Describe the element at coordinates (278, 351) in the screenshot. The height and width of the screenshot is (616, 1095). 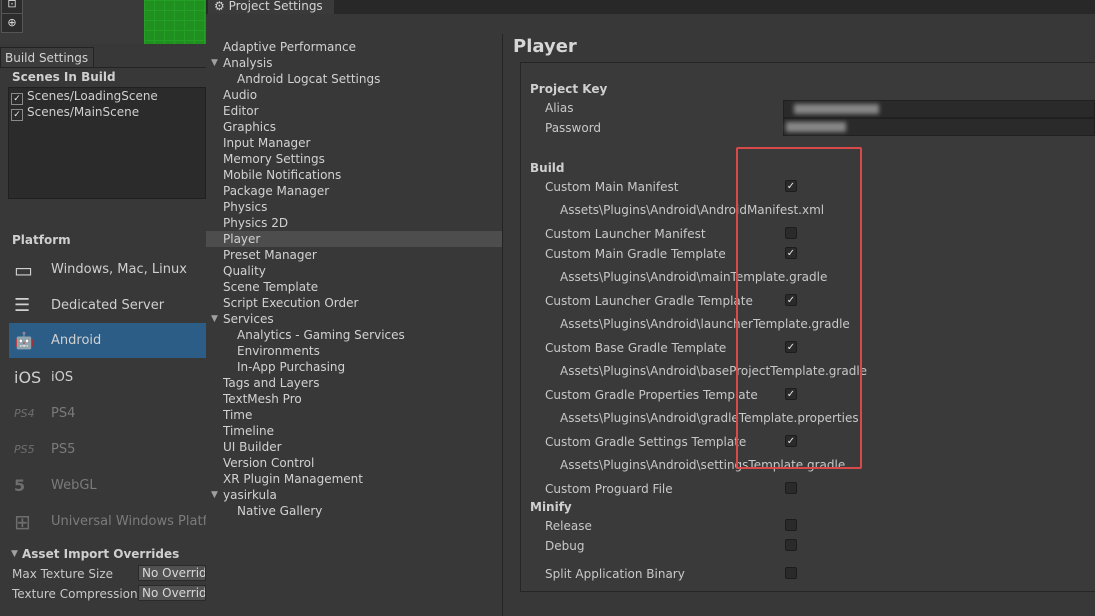
I see `nav-item: Environments` at that location.